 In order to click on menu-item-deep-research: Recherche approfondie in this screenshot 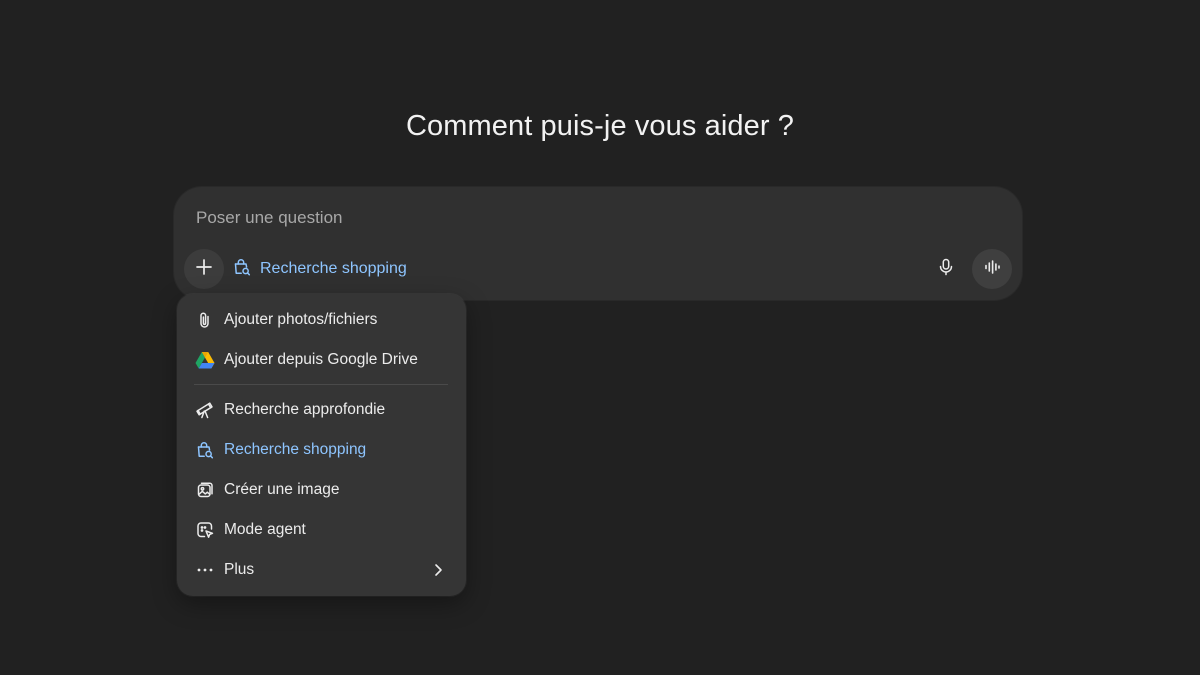, I will do `click(321, 410)`.